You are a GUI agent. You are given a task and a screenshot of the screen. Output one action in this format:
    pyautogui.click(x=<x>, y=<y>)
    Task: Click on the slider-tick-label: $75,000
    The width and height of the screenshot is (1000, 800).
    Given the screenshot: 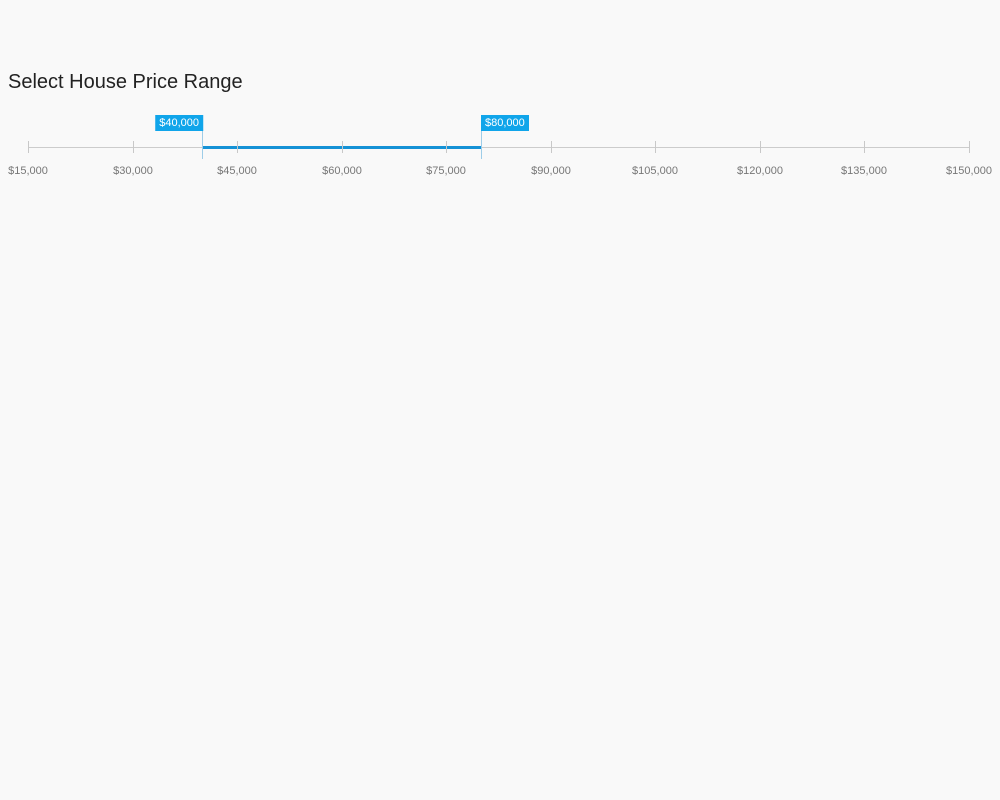 What is the action you would take?
    pyautogui.click(x=446, y=171)
    